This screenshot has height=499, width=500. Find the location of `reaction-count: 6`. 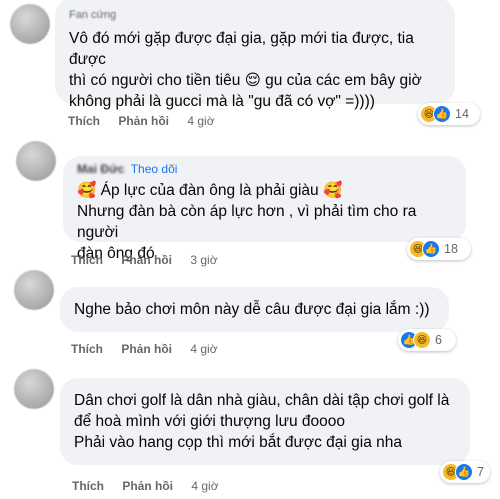

reaction-count: 6 is located at coordinates (438, 340).